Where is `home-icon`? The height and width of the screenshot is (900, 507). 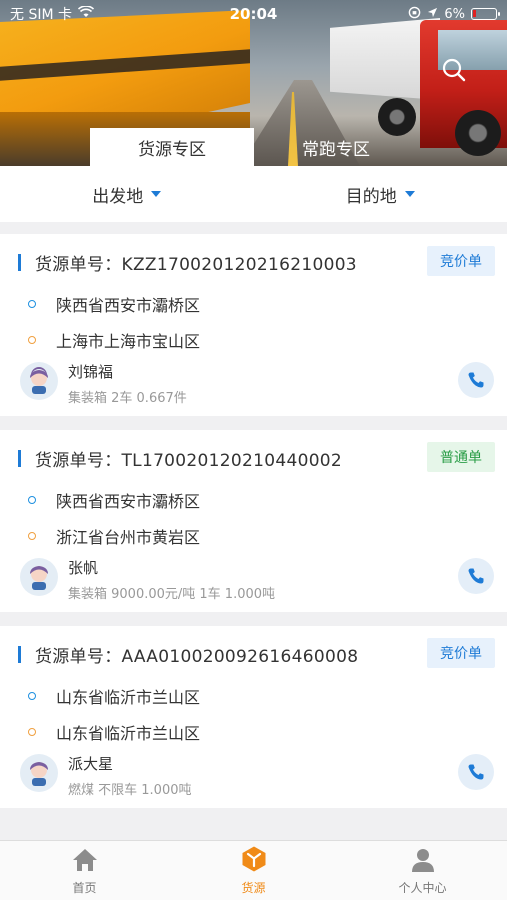
home-icon is located at coordinates (84, 860).